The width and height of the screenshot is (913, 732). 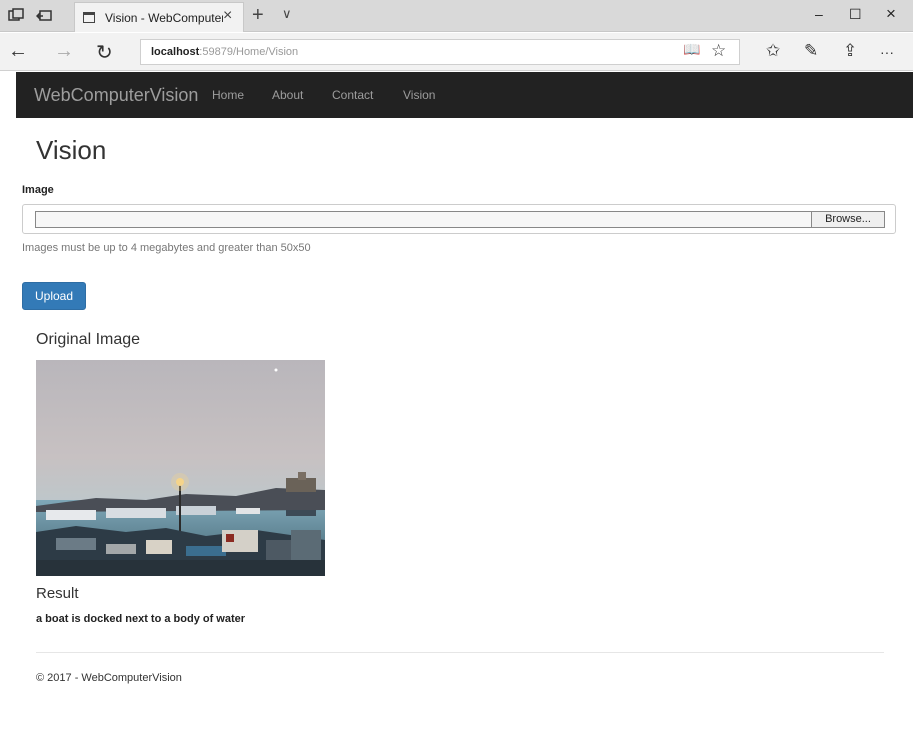 I want to click on url-field: localhost:59879/Home/Vision, so click(x=440, y=52).